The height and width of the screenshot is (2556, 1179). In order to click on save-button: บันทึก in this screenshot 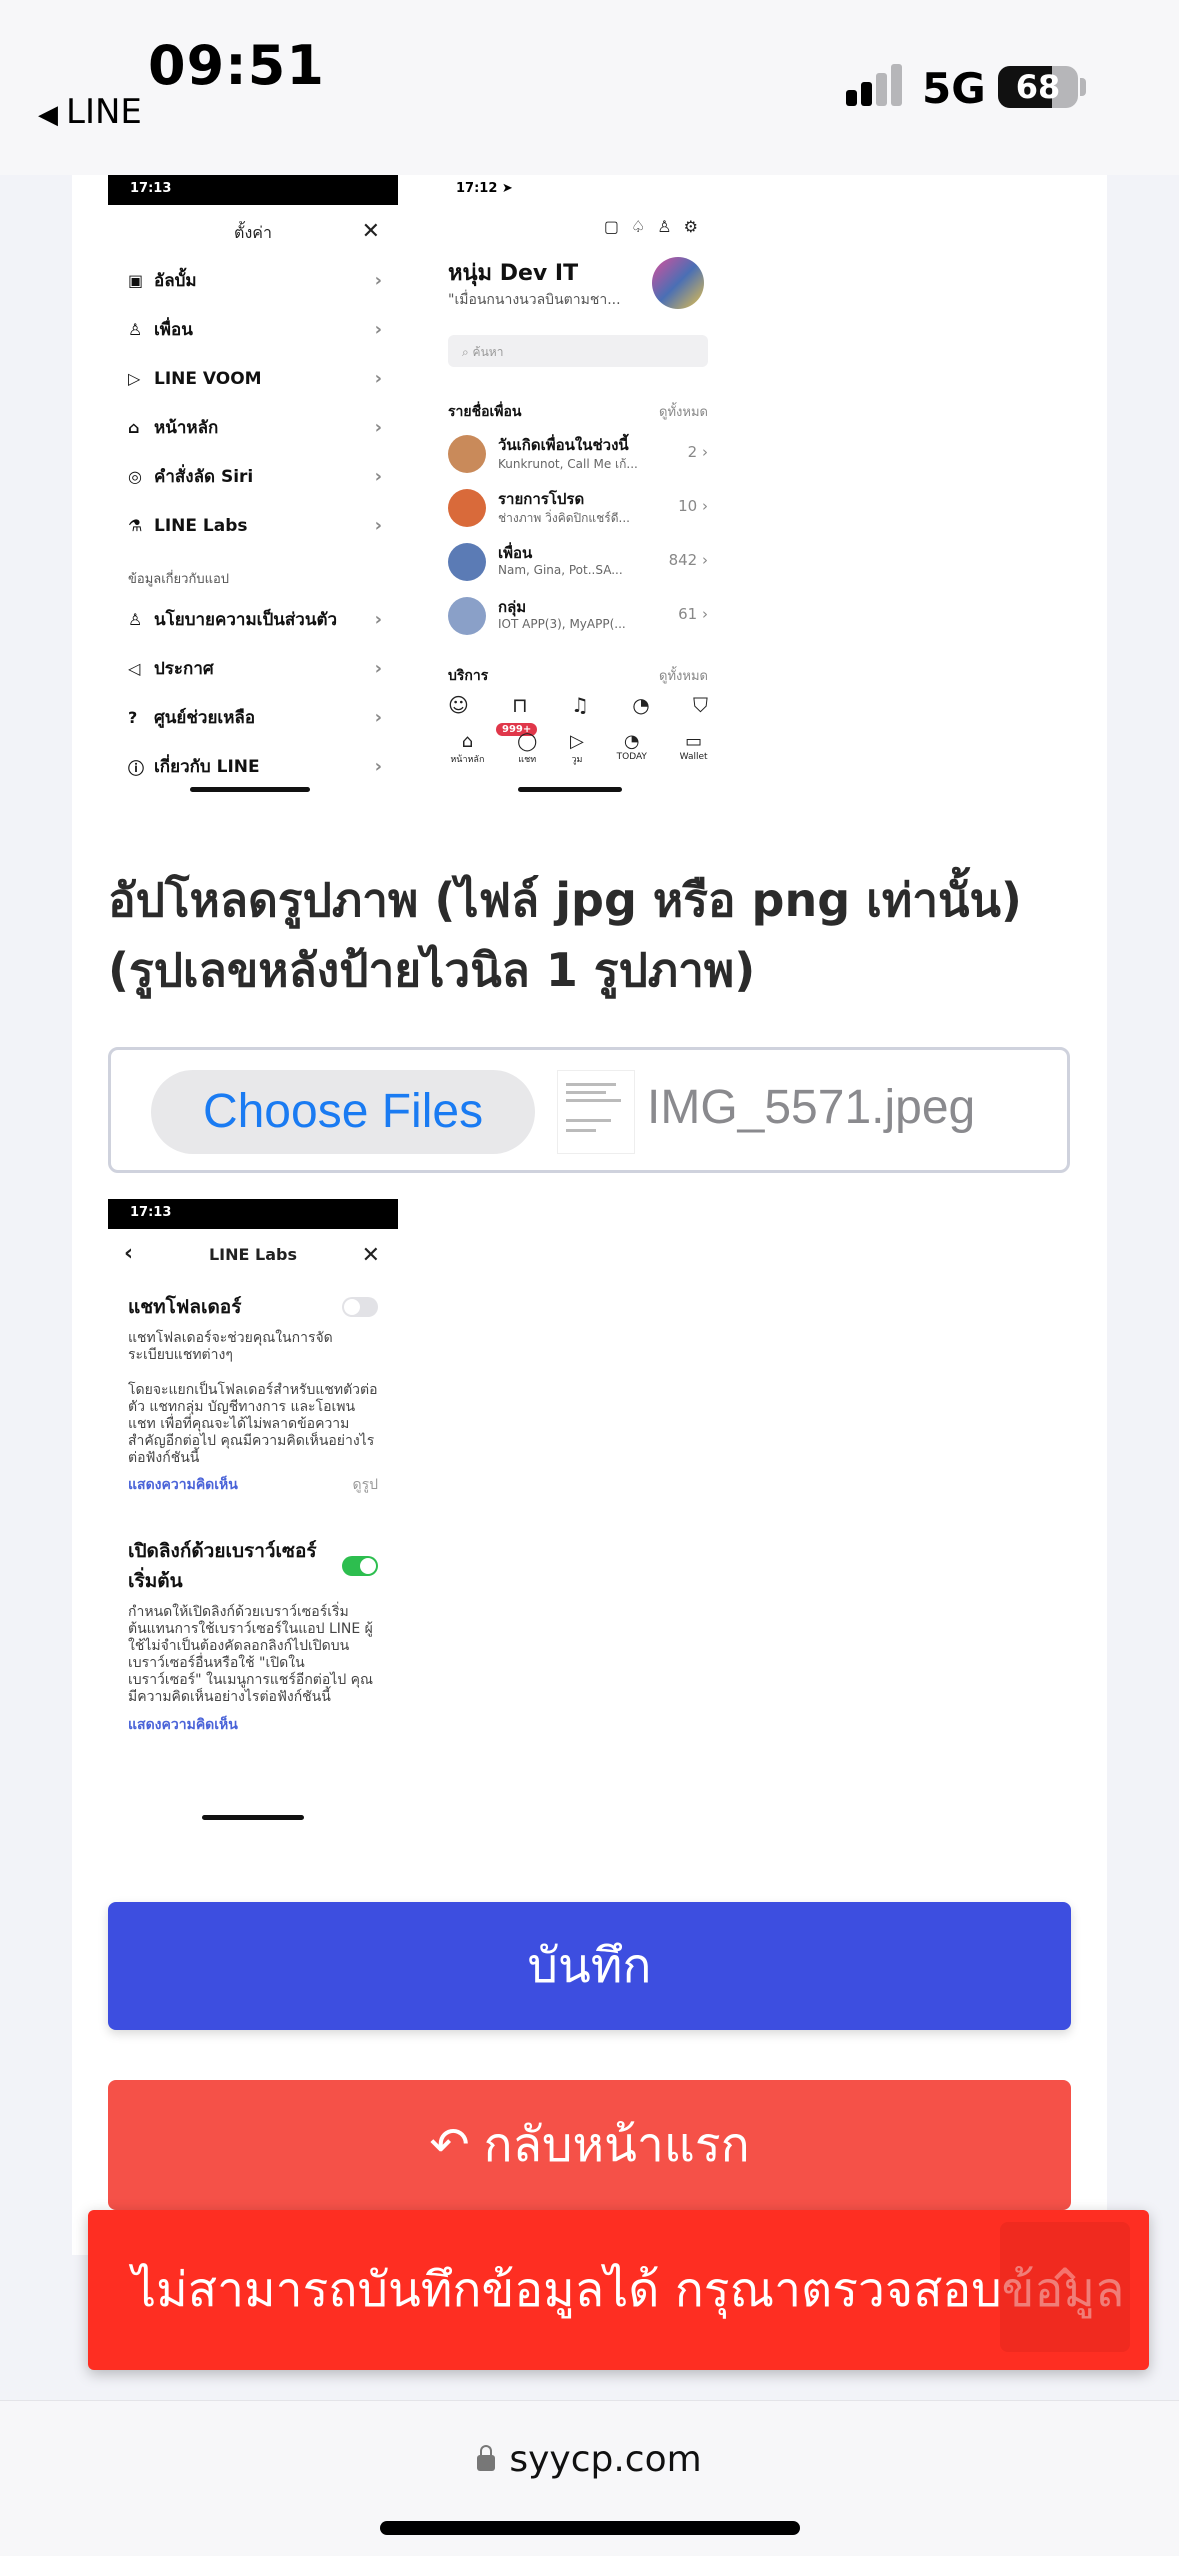, I will do `click(589, 1966)`.